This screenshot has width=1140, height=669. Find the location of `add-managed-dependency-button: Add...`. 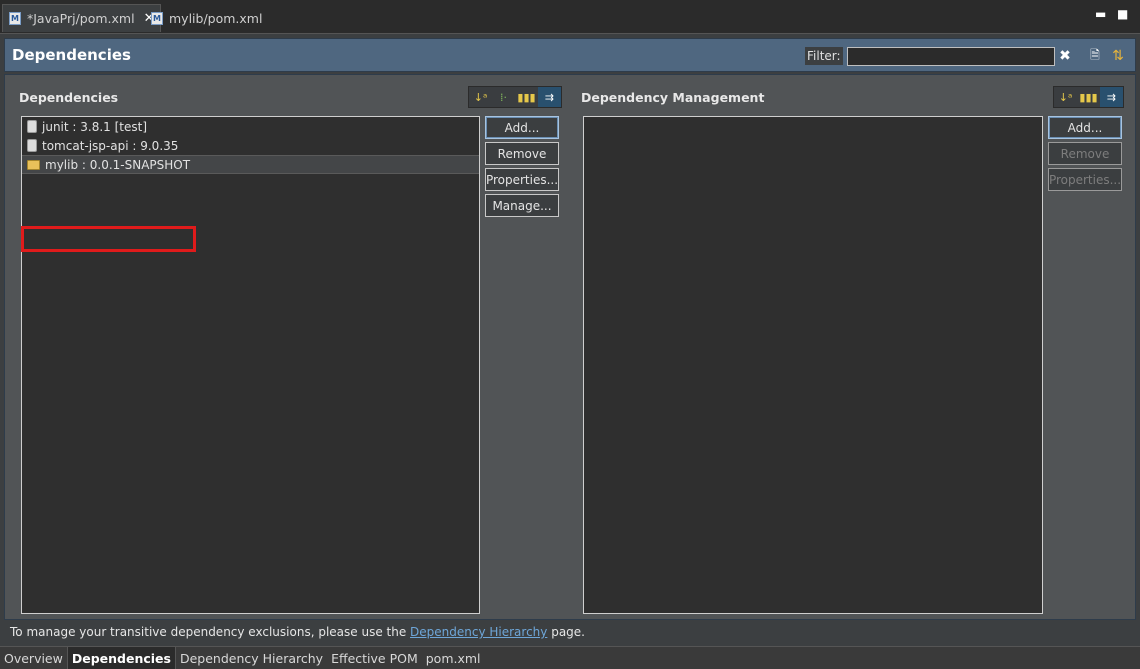

add-managed-dependency-button: Add... is located at coordinates (1085, 127).